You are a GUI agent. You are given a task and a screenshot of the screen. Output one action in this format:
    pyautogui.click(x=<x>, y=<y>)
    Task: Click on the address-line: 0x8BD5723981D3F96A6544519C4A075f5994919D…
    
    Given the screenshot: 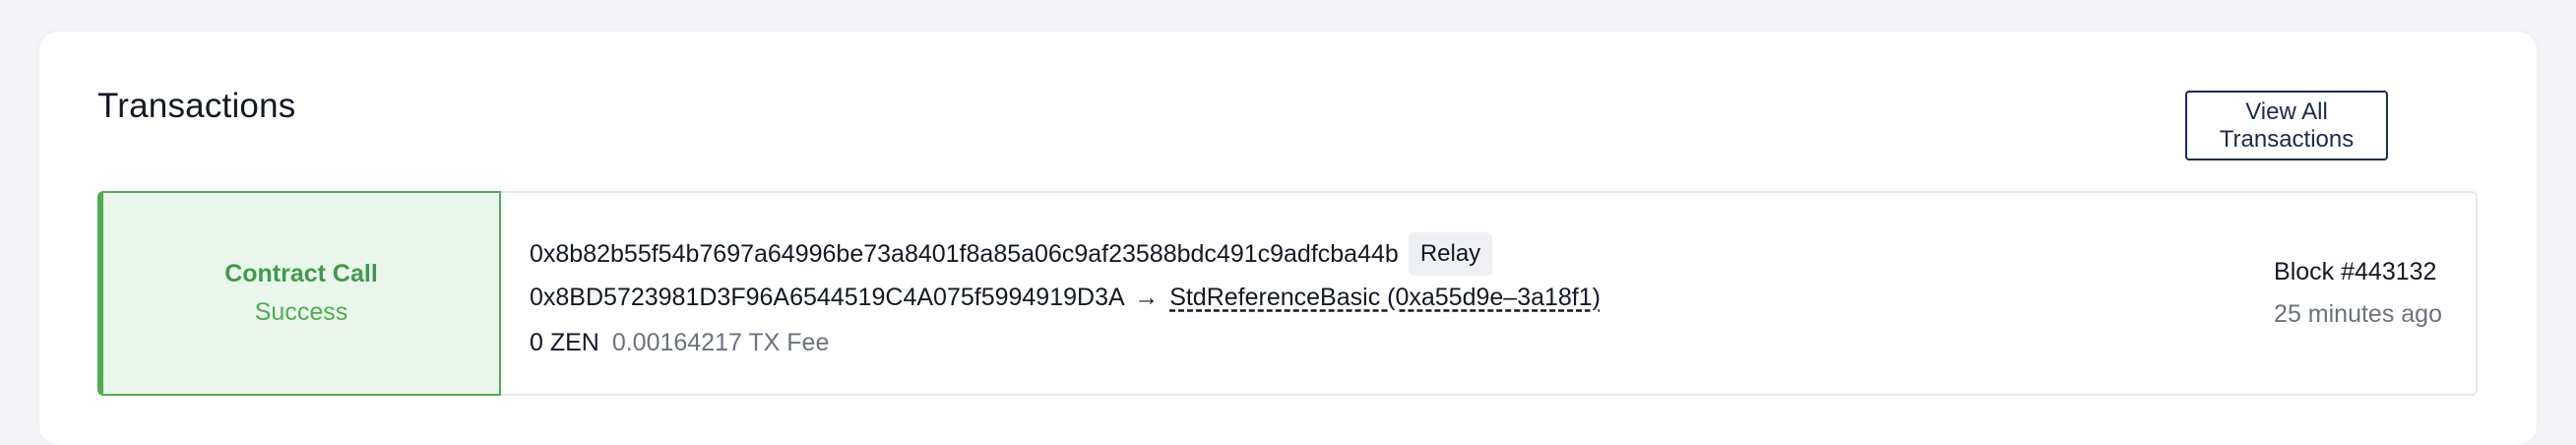 What is the action you would take?
    pyautogui.click(x=1065, y=298)
    